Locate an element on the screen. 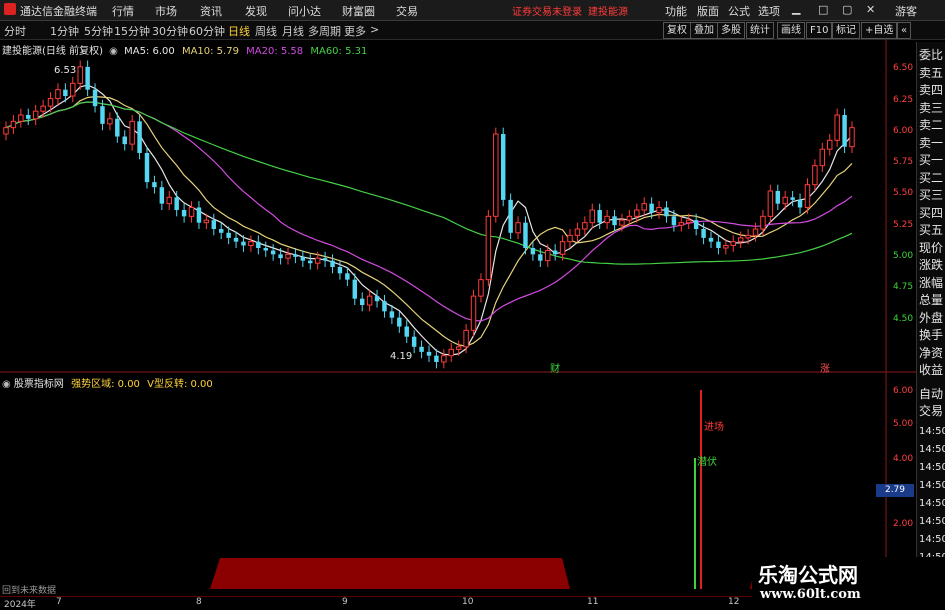 Image resolution: width=945 pixels, height=610 pixels. menu-function: 功能 is located at coordinates (676, 11).